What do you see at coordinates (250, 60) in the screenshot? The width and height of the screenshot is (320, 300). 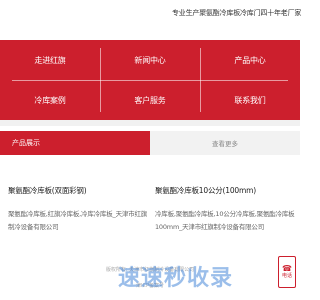 I see `nav-item-products: 产品中心` at bounding box center [250, 60].